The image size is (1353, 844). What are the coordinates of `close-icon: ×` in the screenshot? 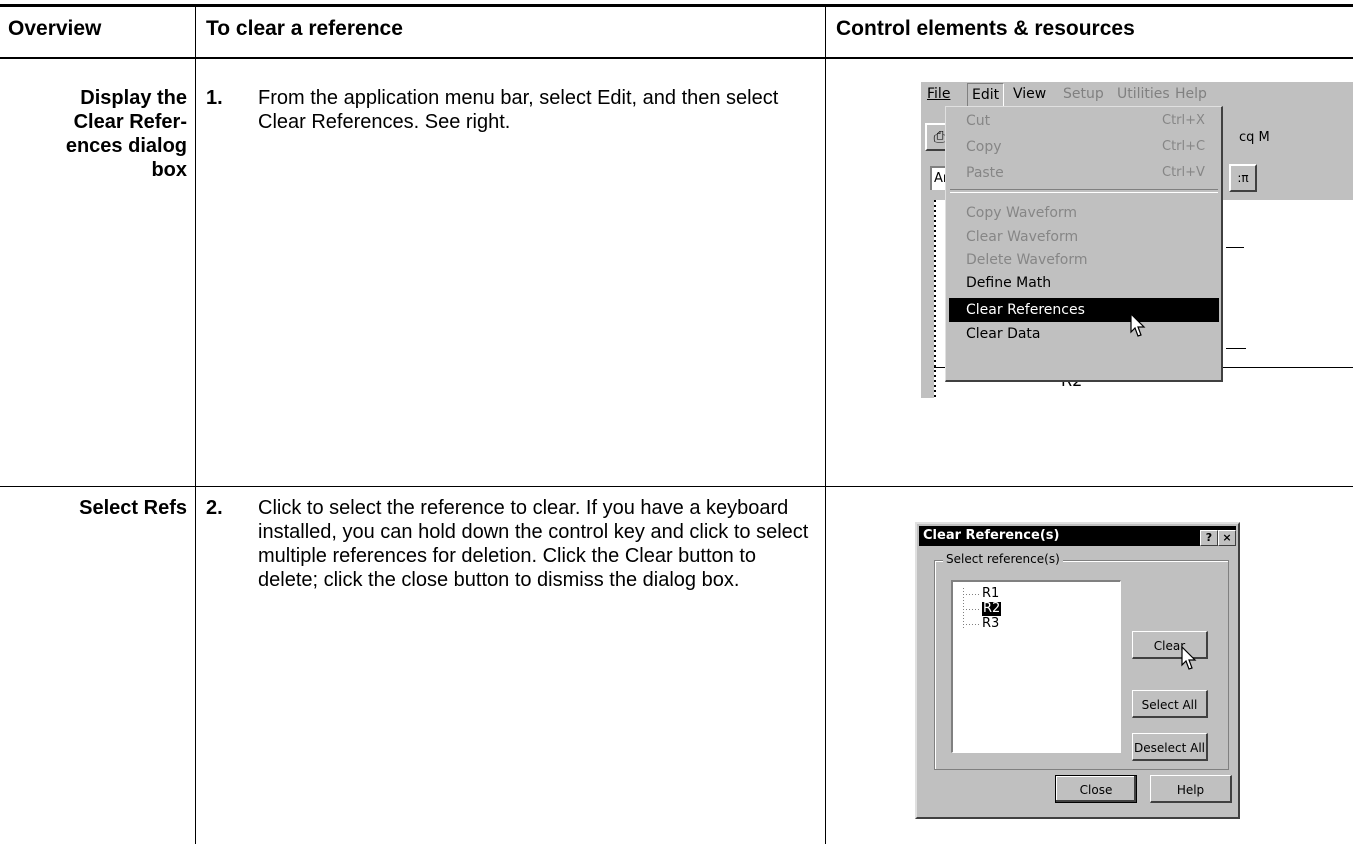 It's located at (1227, 538).